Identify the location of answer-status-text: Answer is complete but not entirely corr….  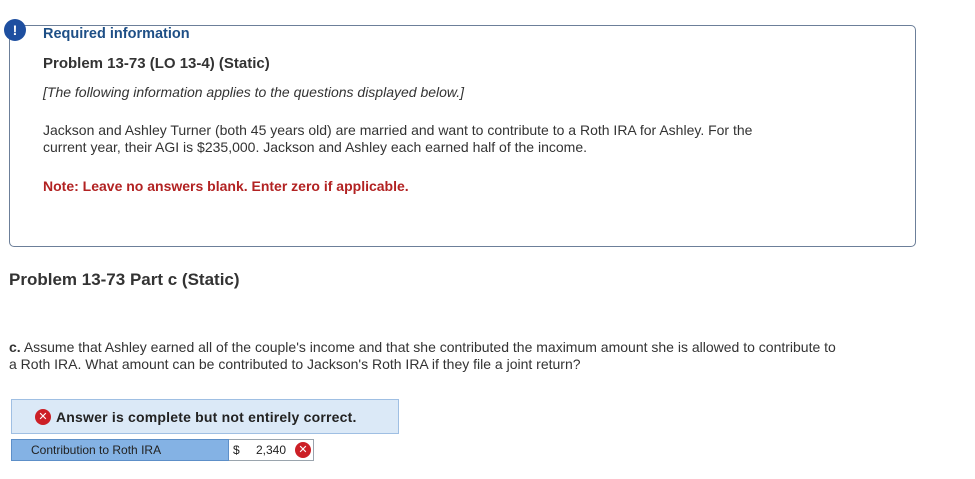
(206, 417).